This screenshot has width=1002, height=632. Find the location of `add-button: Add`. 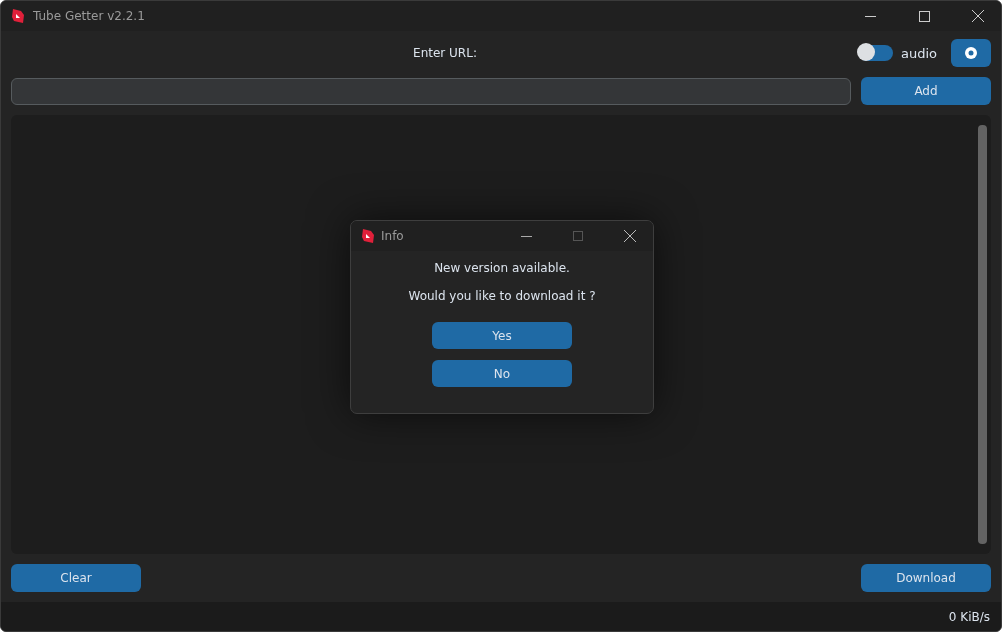

add-button: Add is located at coordinates (926, 91).